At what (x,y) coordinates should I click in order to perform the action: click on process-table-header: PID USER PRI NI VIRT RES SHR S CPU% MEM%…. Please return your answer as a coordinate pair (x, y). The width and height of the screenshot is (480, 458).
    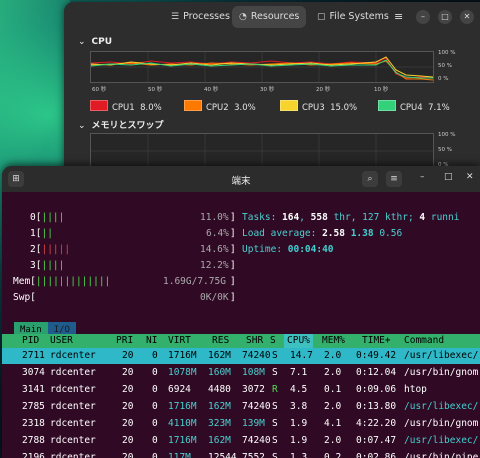
    Looking at the image, I should click on (241, 341).